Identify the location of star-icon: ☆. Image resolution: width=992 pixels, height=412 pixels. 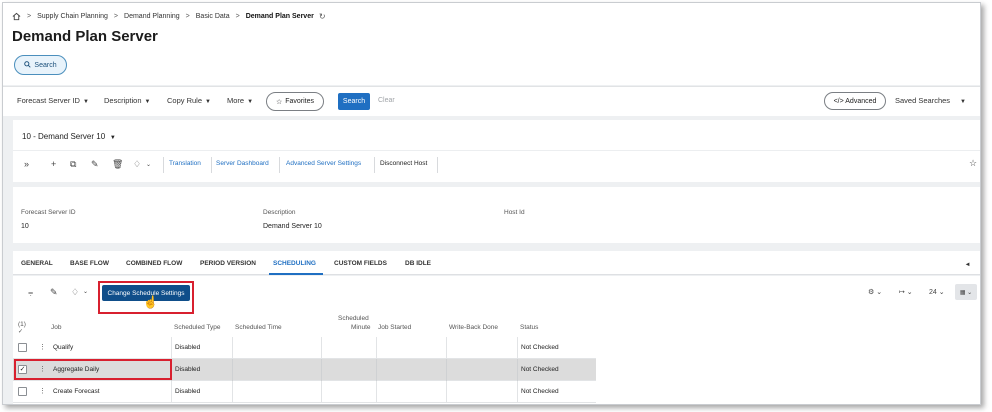
(279, 102).